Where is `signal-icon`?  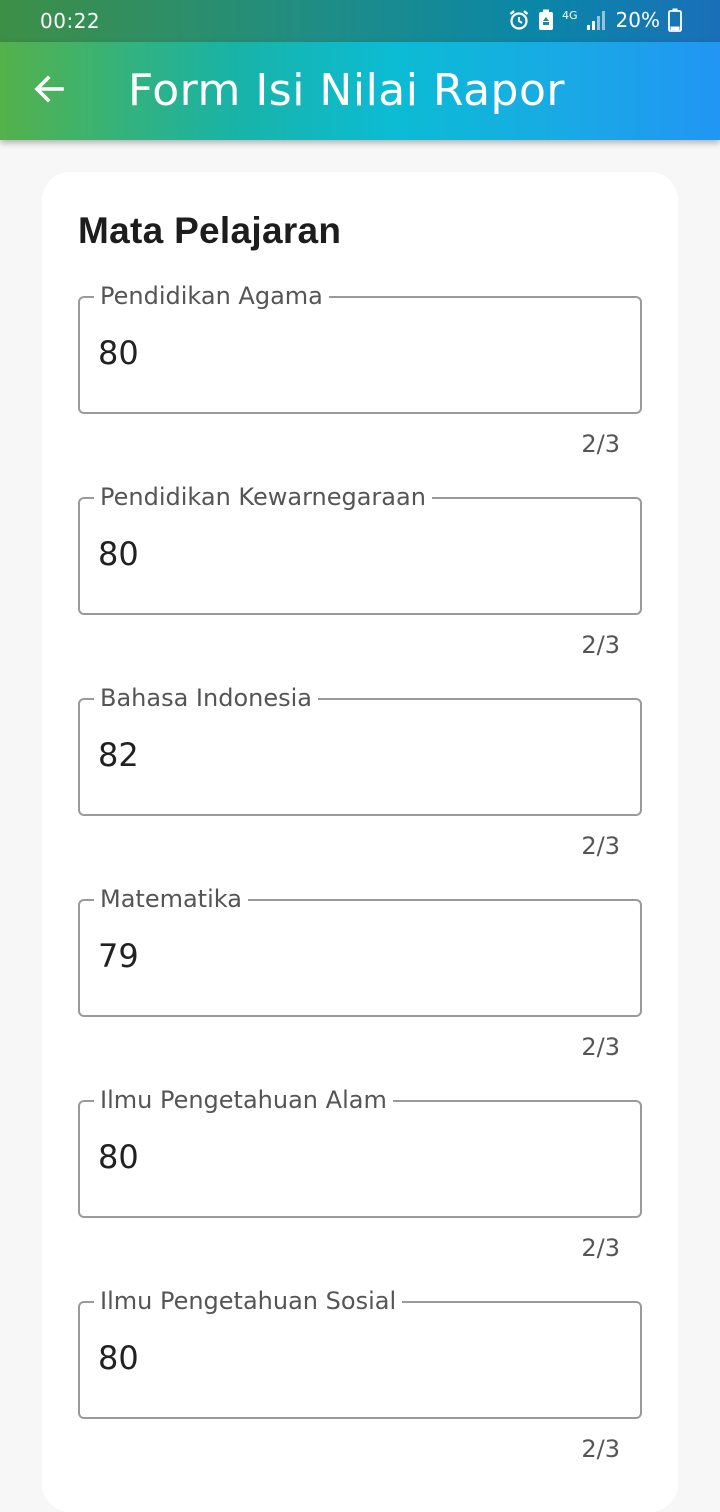 signal-icon is located at coordinates (597, 20).